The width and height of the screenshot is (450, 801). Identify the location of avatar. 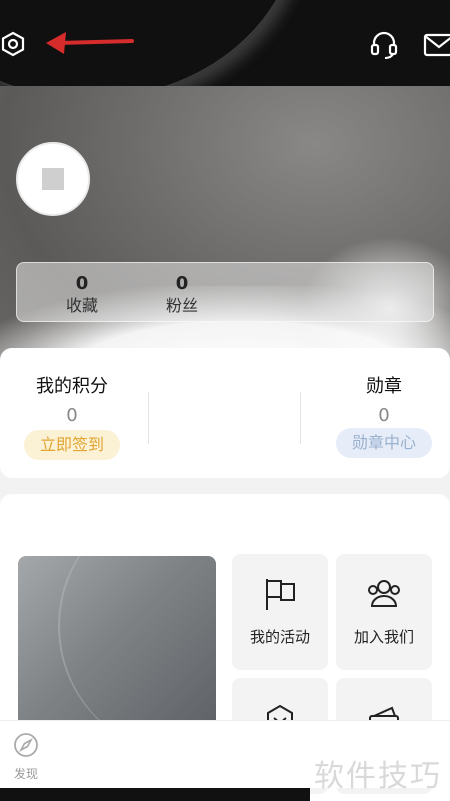
(53, 179).